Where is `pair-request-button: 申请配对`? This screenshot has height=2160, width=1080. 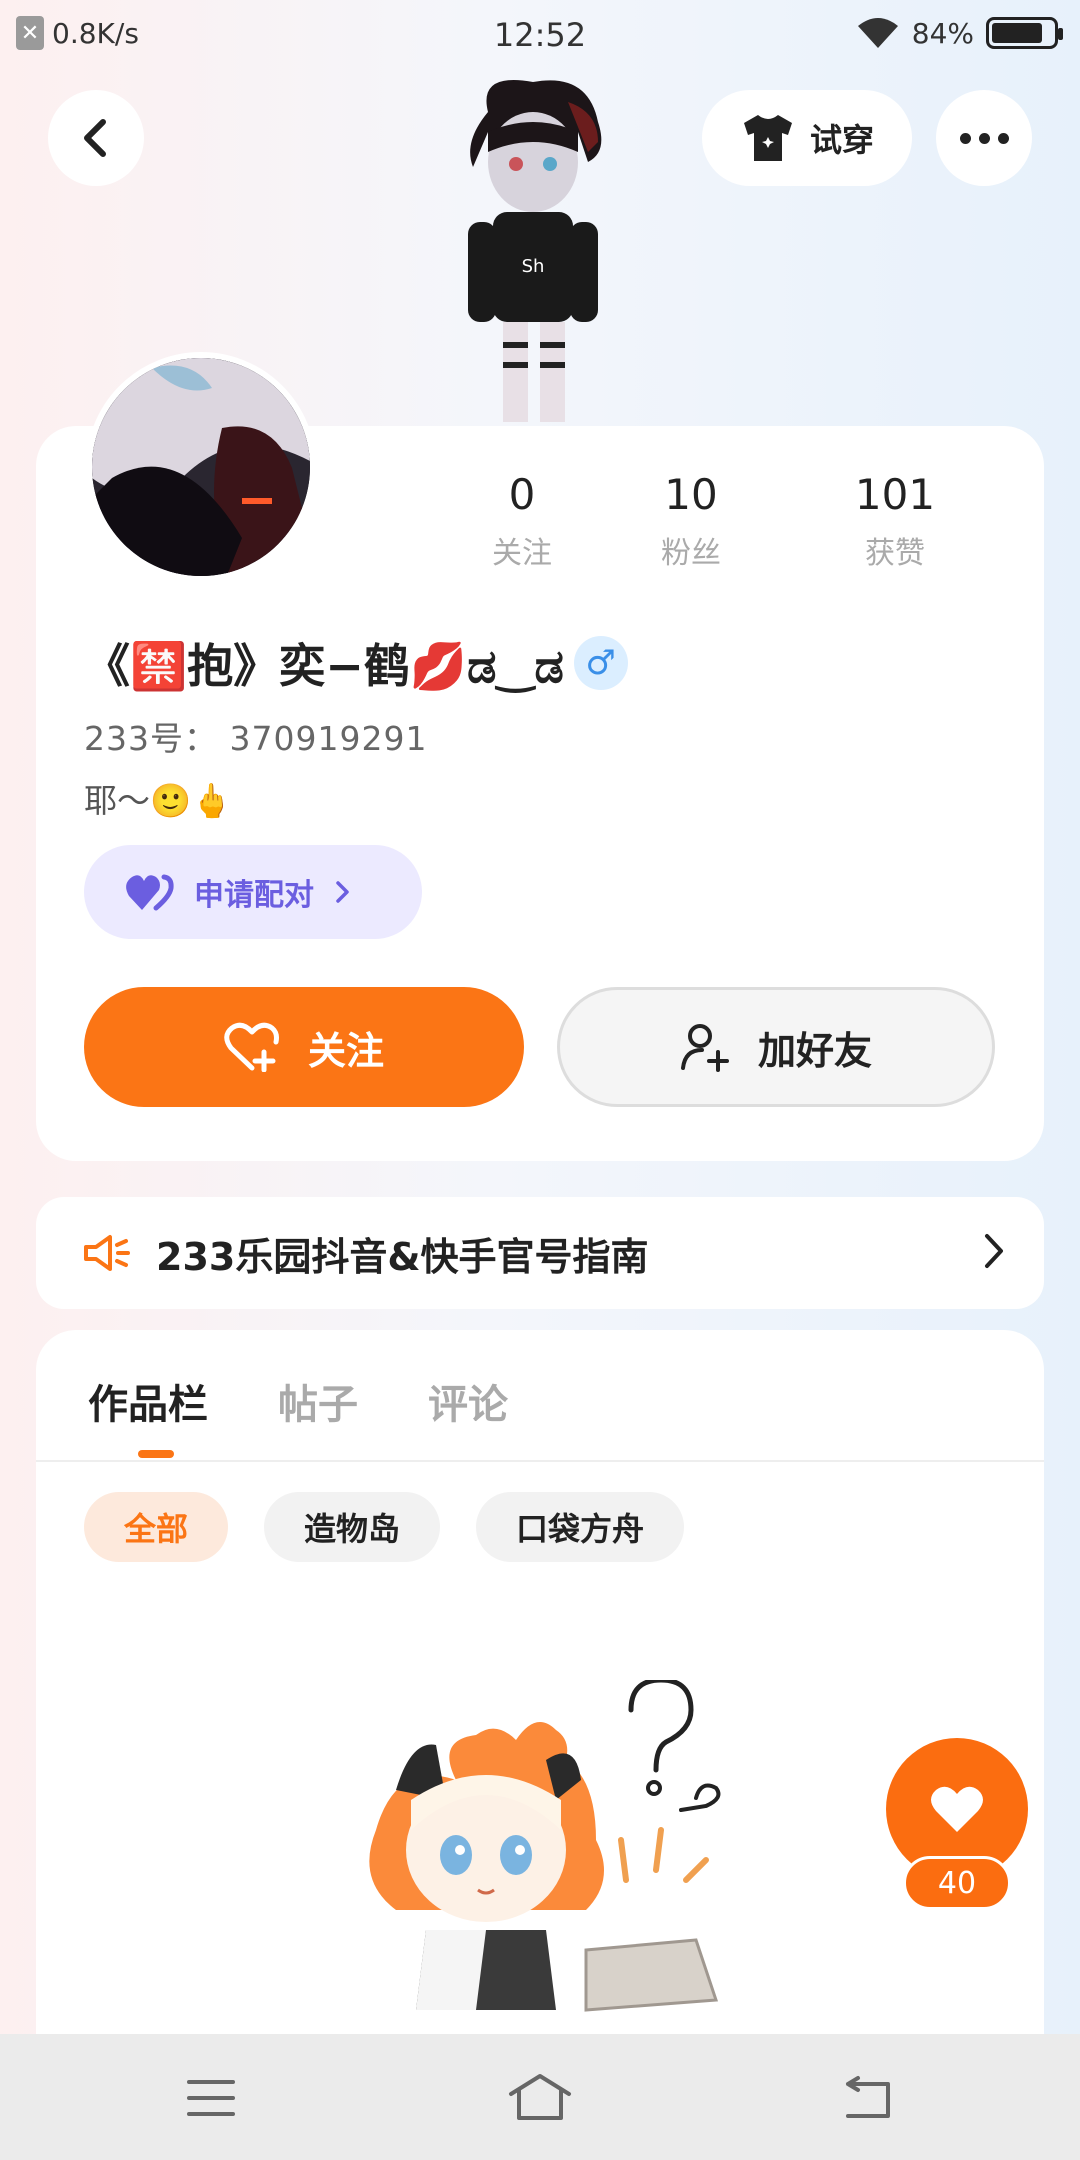 pair-request-button: 申请配对 is located at coordinates (253, 892).